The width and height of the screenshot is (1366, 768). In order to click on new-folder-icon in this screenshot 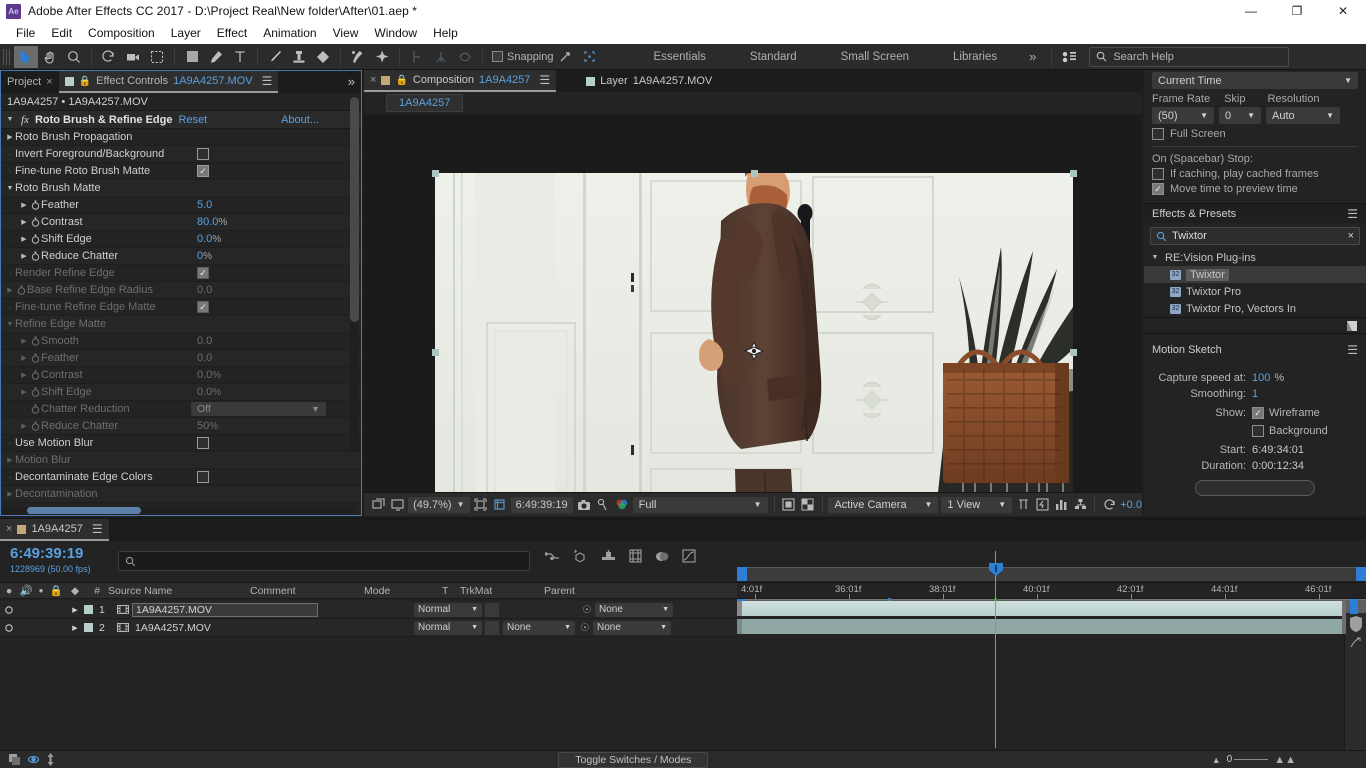, I will do `click(1352, 326)`.